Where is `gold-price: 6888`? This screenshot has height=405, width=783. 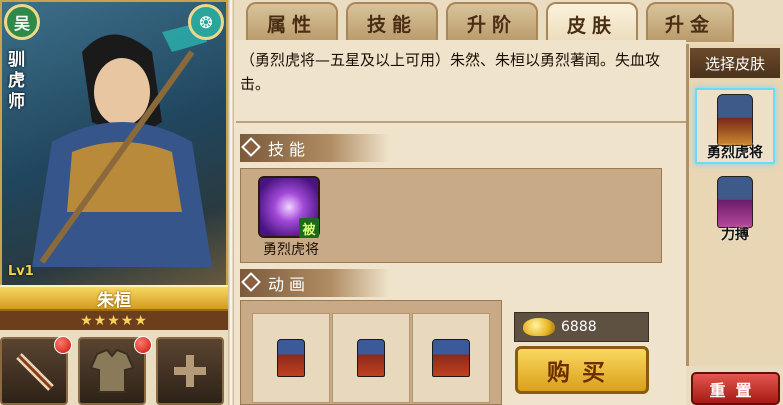 gold-price: 6888 is located at coordinates (581, 327).